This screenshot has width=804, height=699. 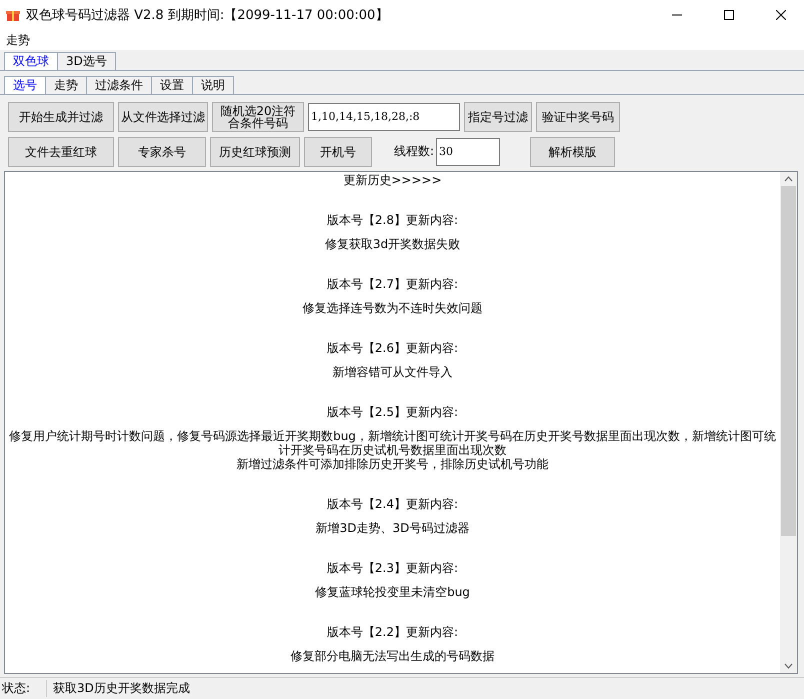 I want to click on tab: 双色球, so click(x=31, y=61).